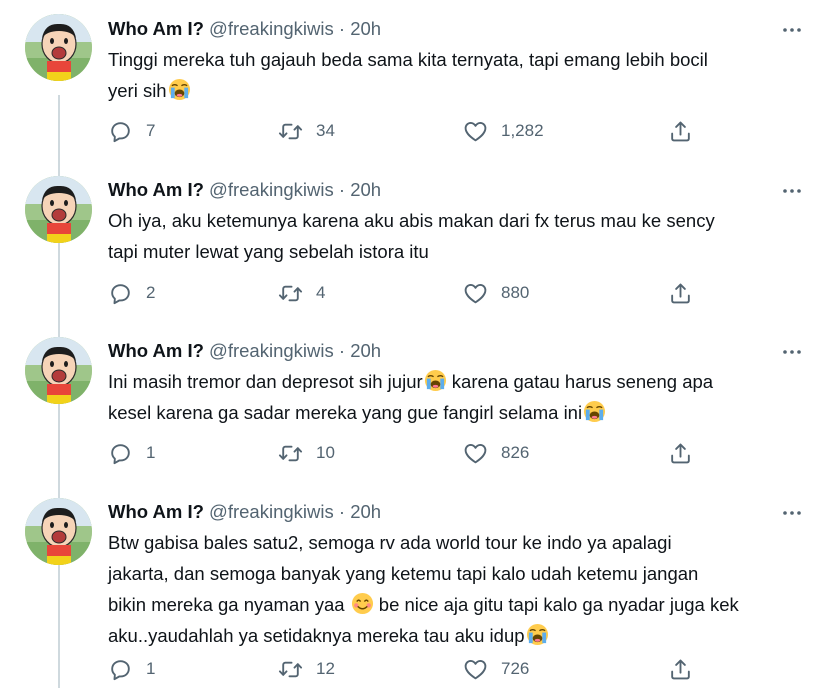  Describe the element at coordinates (306, 453) in the screenshot. I see `retweet-button: 10` at that location.